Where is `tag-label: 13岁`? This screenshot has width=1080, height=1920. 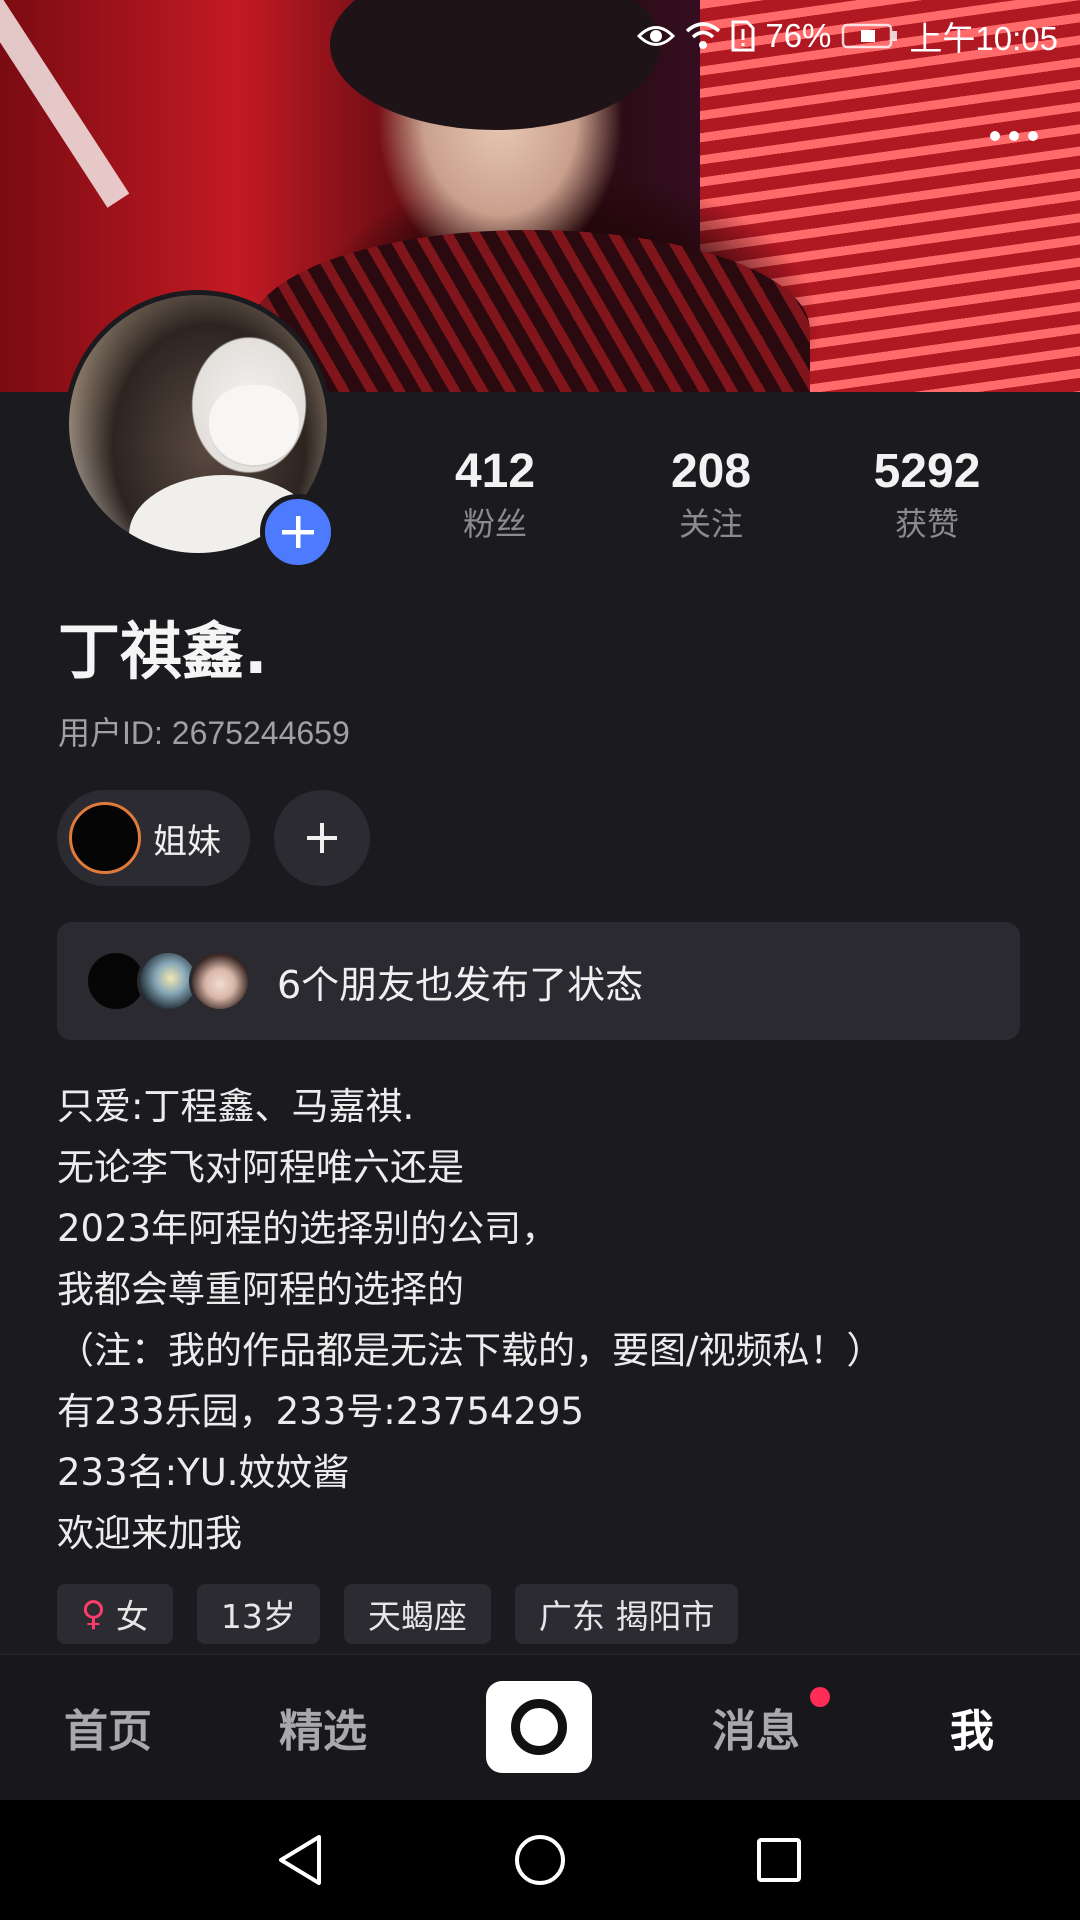
tag-label: 13岁 is located at coordinates (258, 1616).